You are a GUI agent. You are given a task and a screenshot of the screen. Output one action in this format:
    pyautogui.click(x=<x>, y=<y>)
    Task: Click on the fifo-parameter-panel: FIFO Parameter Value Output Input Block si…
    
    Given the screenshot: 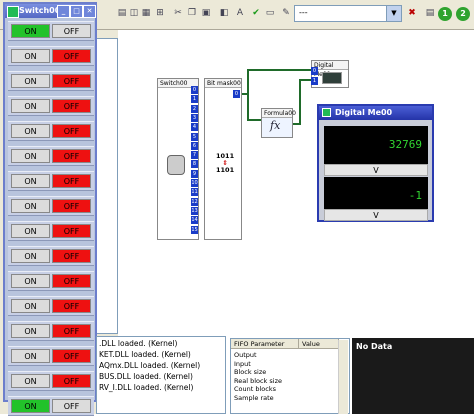 What is the action you would take?
    pyautogui.click(x=290, y=376)
    